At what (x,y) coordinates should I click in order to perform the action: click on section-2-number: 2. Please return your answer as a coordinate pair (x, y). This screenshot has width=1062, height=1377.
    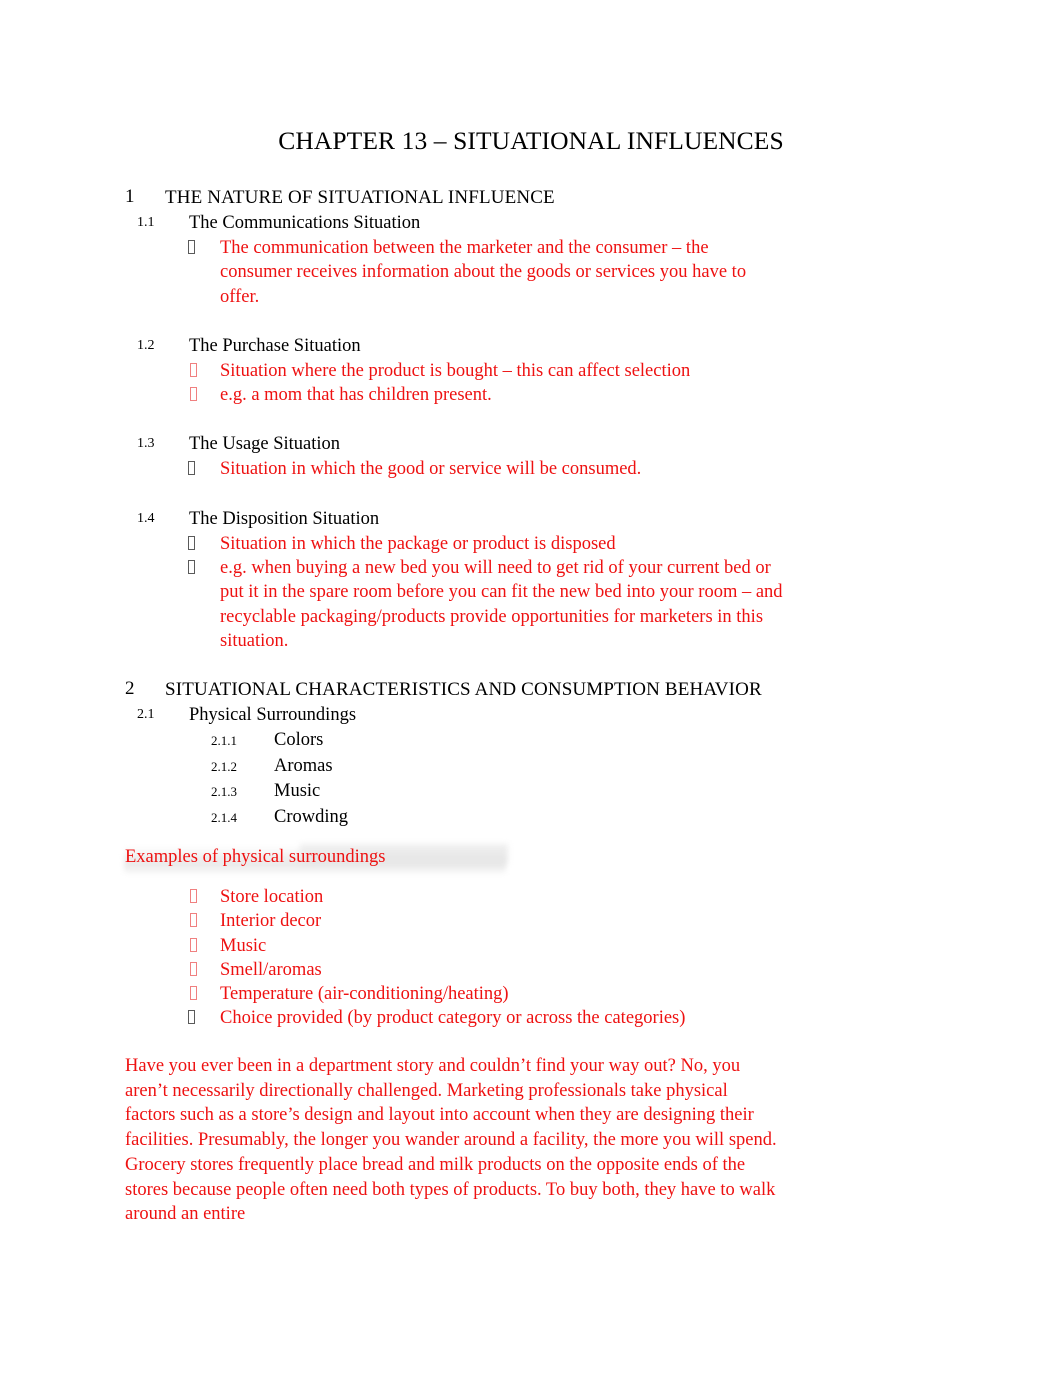
    Looking at the image, I should click on (130, 688).